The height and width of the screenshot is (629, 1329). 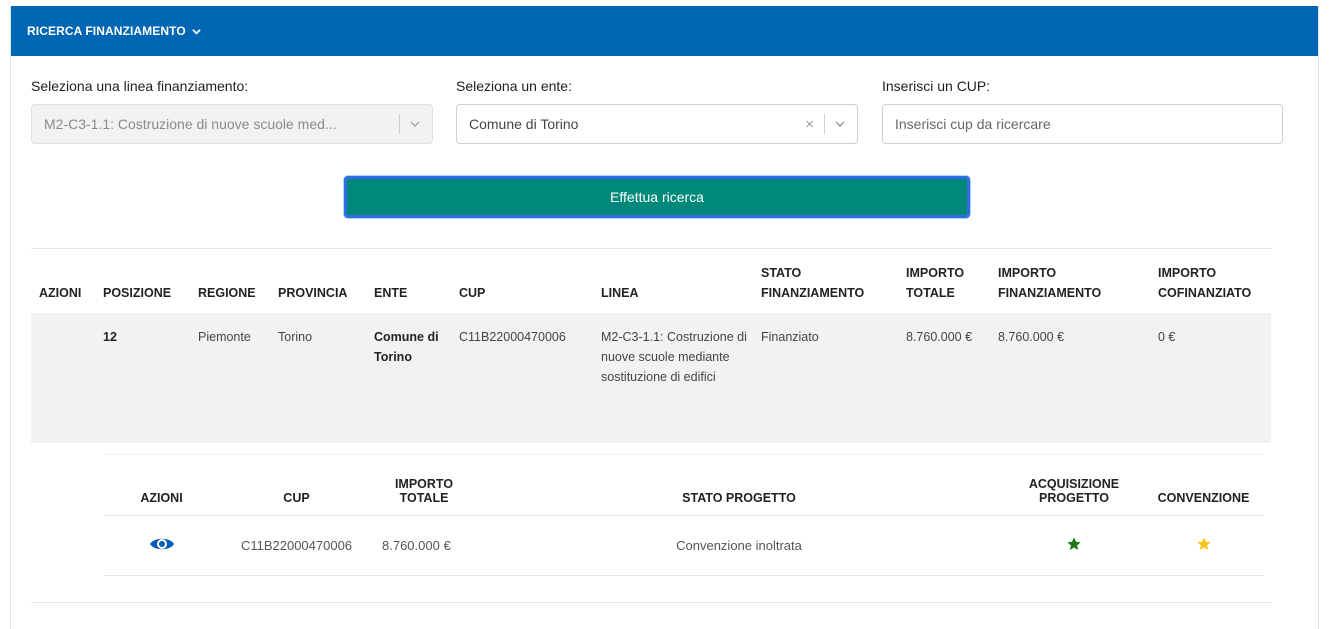 I want to click on cell-ente: Comune di Torino, so click(x=406, y=347).